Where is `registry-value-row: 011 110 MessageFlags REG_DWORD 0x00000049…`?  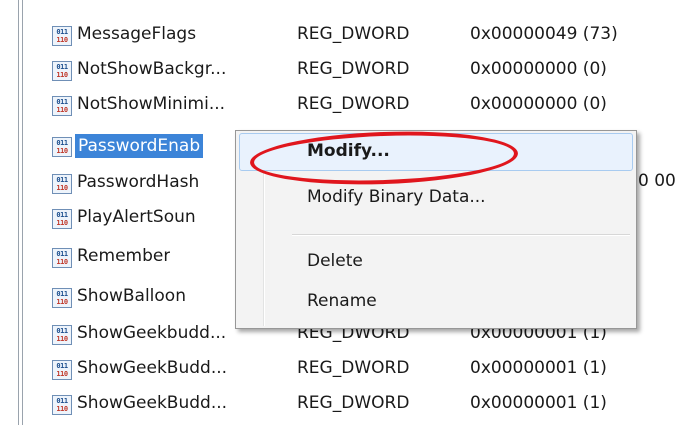 registry-value-row: 011 110 MessageFlags REG_DWORD 0x00000049… is located at coordinates (337, 37).